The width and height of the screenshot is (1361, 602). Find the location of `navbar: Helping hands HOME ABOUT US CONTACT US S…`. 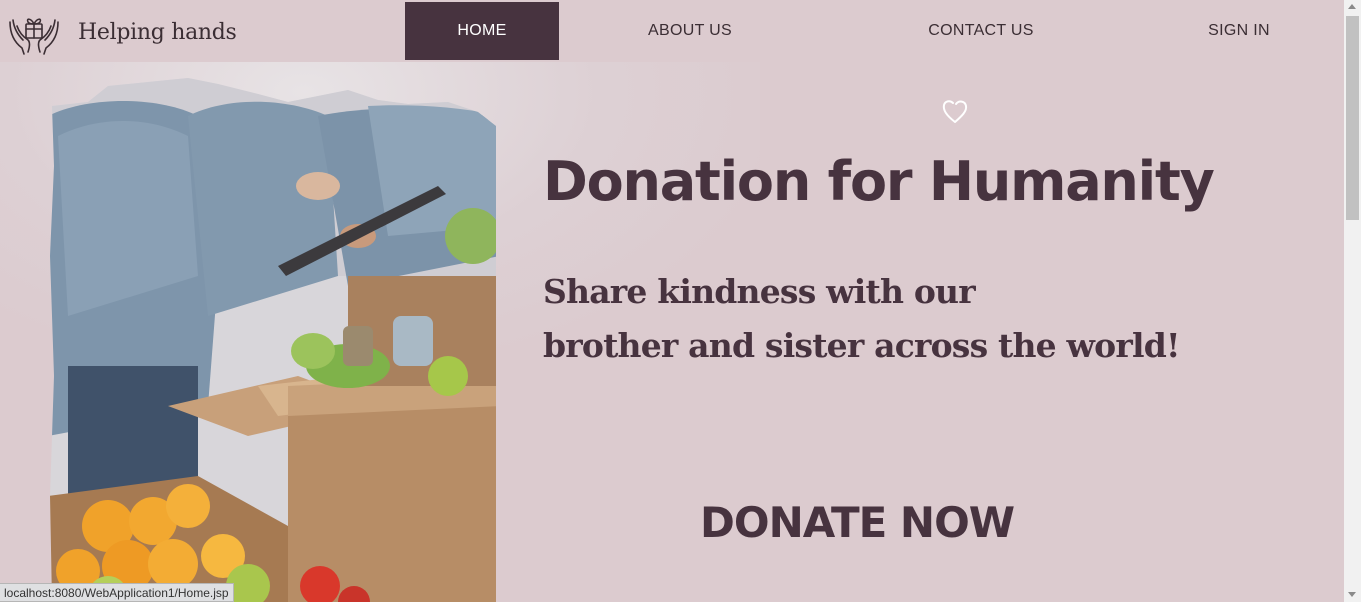

navbar: Helping hands HOME ABOUT US CONTACT US S… is located at coordinates (672, 31).